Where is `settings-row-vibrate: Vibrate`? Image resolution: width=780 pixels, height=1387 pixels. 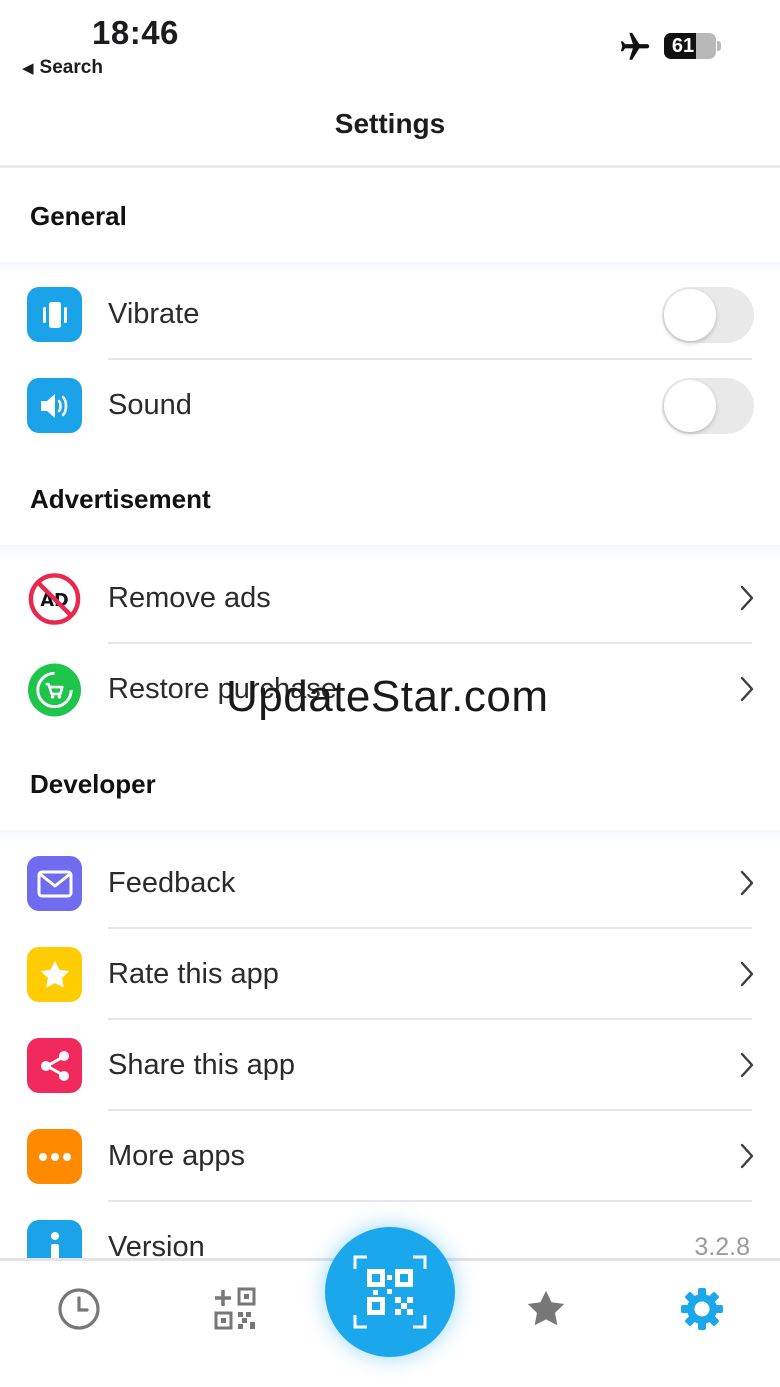
settings-row-vibrate: Vibrate is located at coordinates (390, 314).